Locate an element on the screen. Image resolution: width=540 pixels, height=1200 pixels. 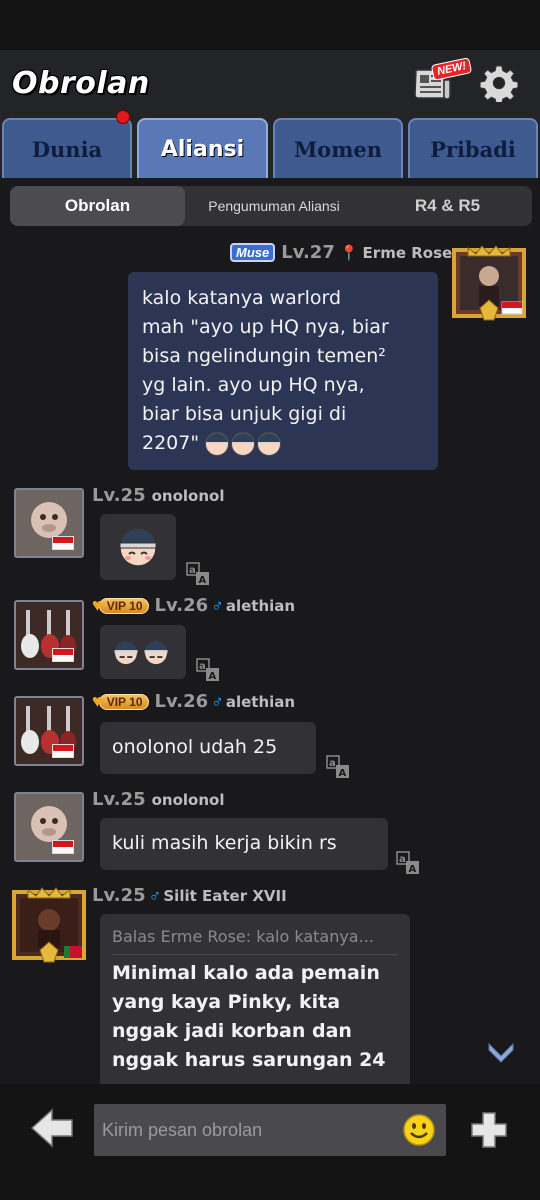
subtabs: Obrolan Pengumuman Aliansi R4 & R5 is located at coordinates (271, 206).